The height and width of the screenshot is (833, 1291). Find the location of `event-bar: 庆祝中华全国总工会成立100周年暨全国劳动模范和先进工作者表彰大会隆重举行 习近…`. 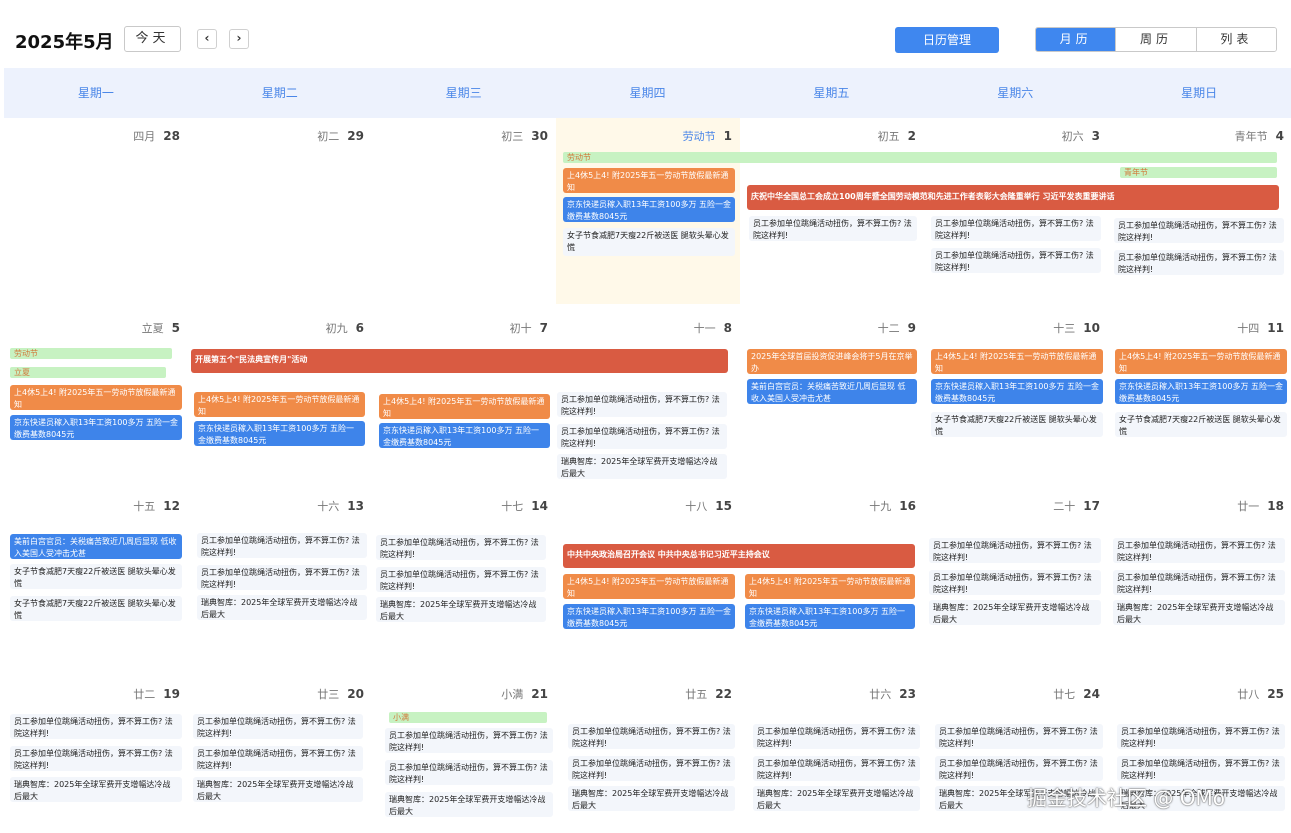

event-bar: 庆祝中华全国总工会成立100周年暨全国劳动模范和先进工作者表彰大会隆重举行 习近… is located at coordinates (1013, 197).